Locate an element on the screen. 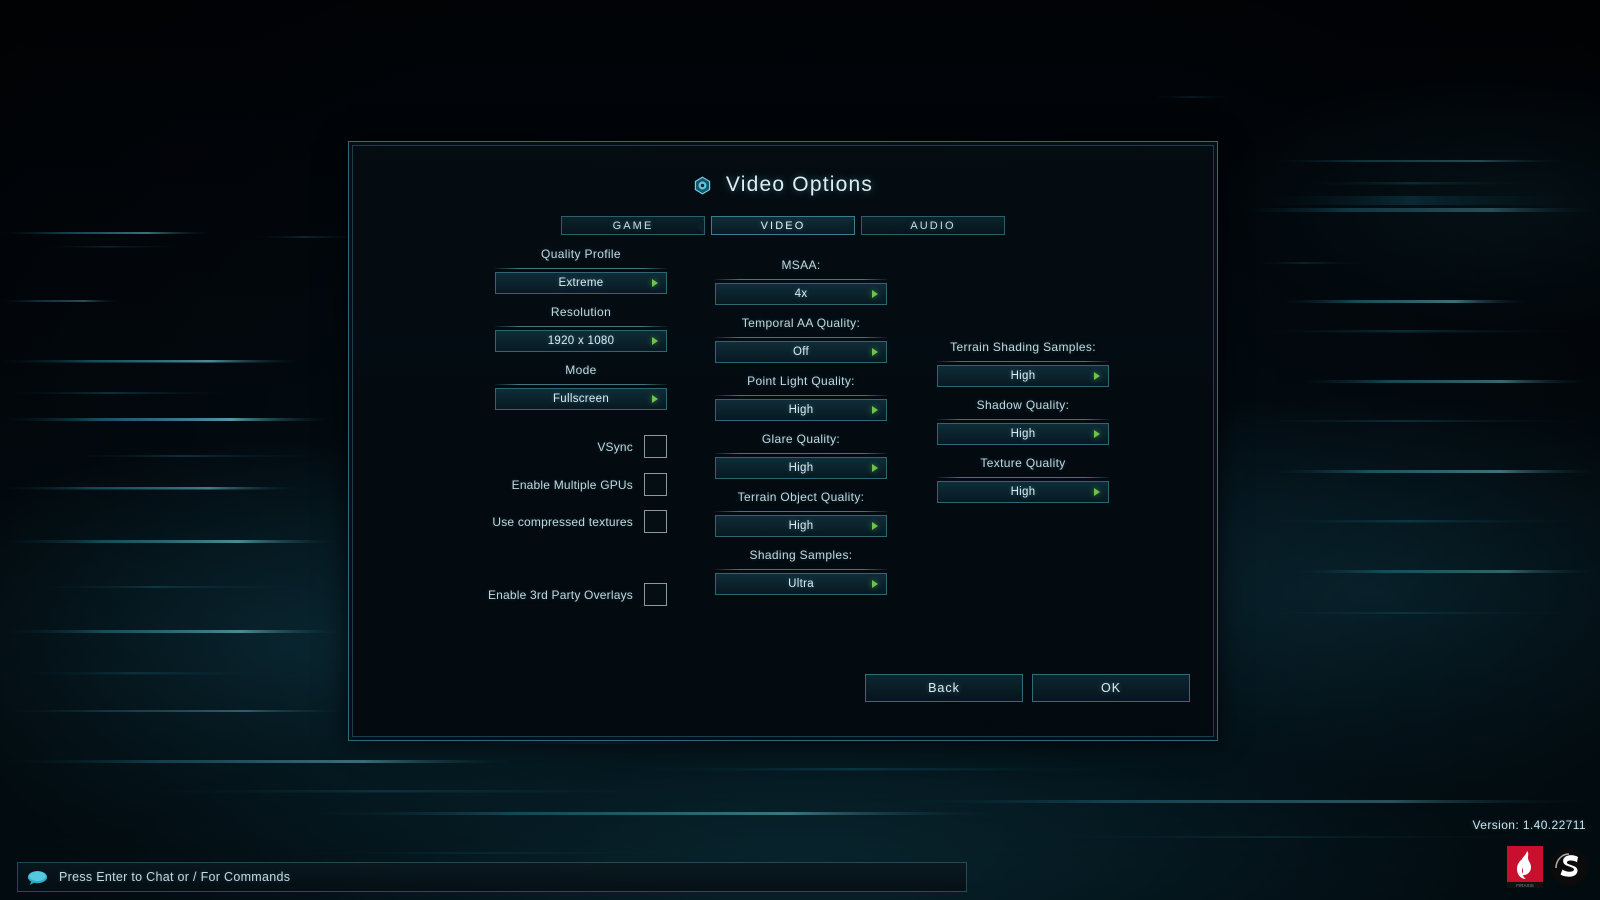 The width and height of the screenshot is (1600, 900). resolution-label: Resolution is located at coordinates (581, 312).